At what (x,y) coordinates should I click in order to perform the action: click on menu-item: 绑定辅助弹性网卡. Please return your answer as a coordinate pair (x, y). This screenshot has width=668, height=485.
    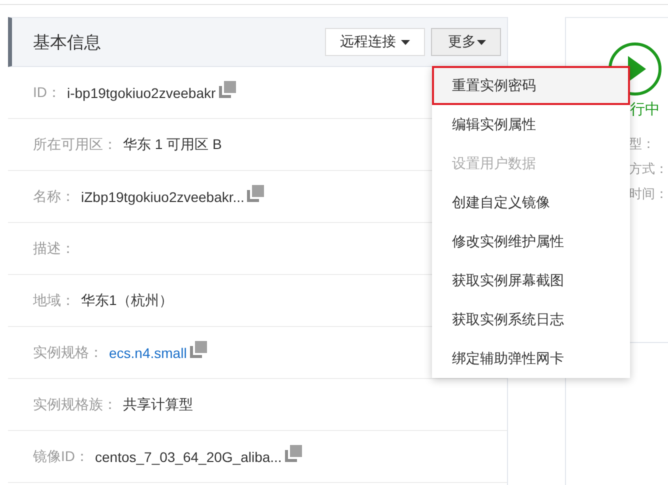
    Looking at the image, I should click on (531, 358).